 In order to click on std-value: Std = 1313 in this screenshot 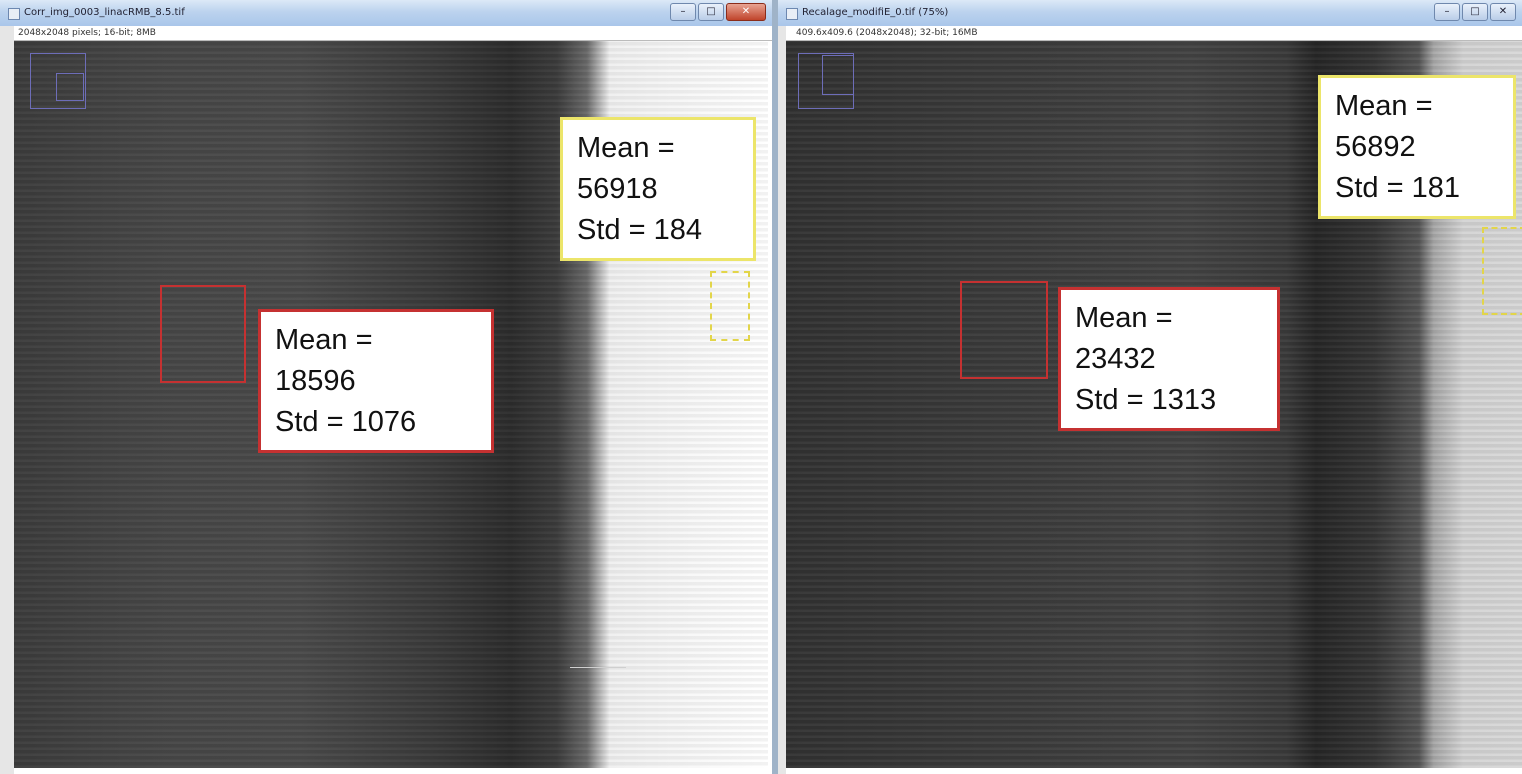, I will do `click(1146, 400)`.